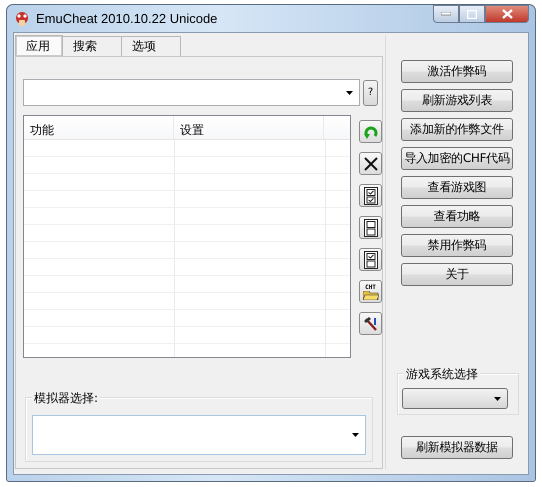 Image resolution: width=542 pixels, height=487 pixels. Describe the element at coordinates (457, 216) in the screenshot. I see `action-button: 查看功略` at that location.